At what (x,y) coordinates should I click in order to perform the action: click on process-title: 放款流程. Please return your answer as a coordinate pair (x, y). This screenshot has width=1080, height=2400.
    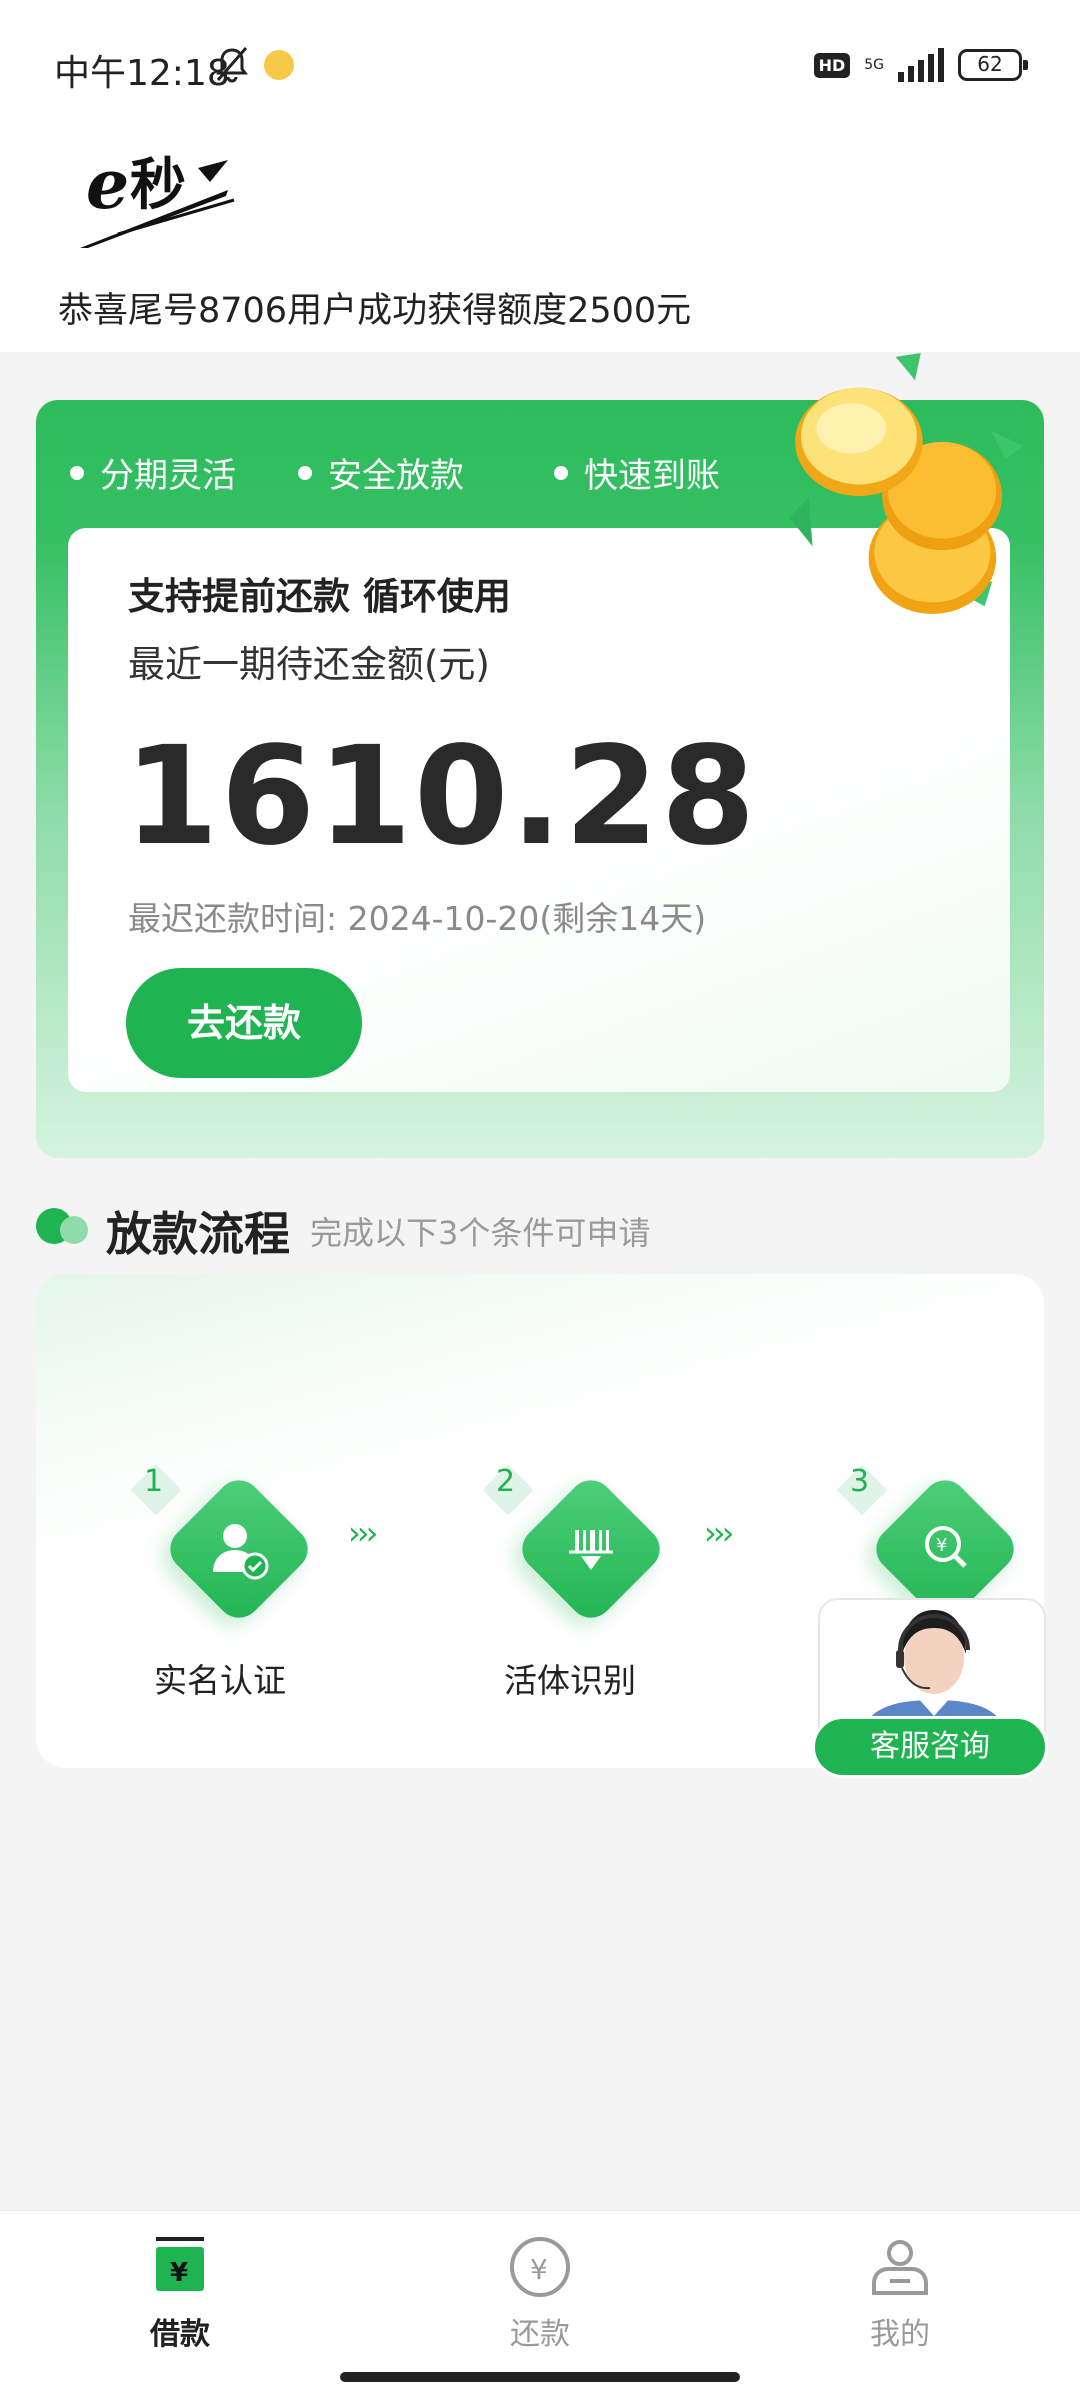
    Looking at the image, I should click on (198, 1234).